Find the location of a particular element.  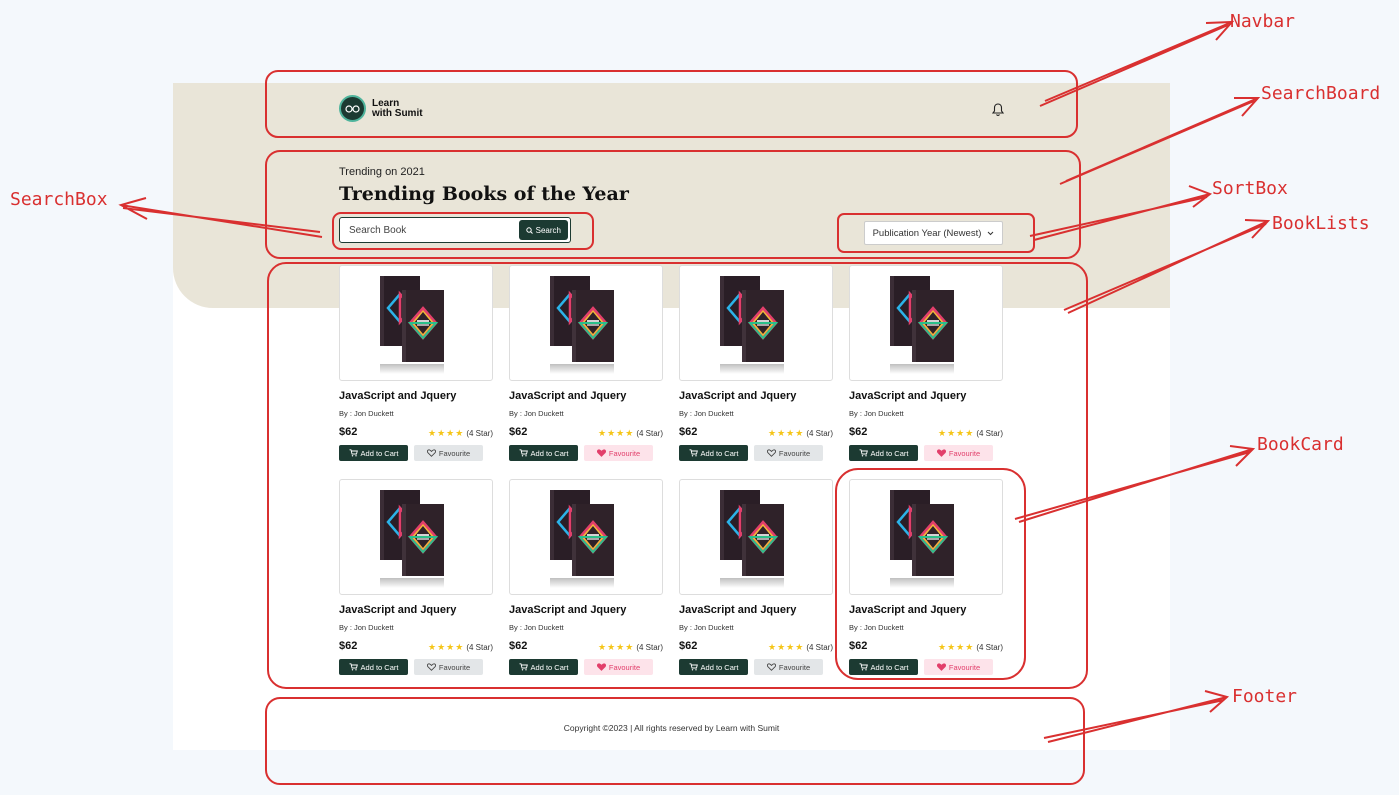

search-button-label: Search is located at coordinates (548, 230).